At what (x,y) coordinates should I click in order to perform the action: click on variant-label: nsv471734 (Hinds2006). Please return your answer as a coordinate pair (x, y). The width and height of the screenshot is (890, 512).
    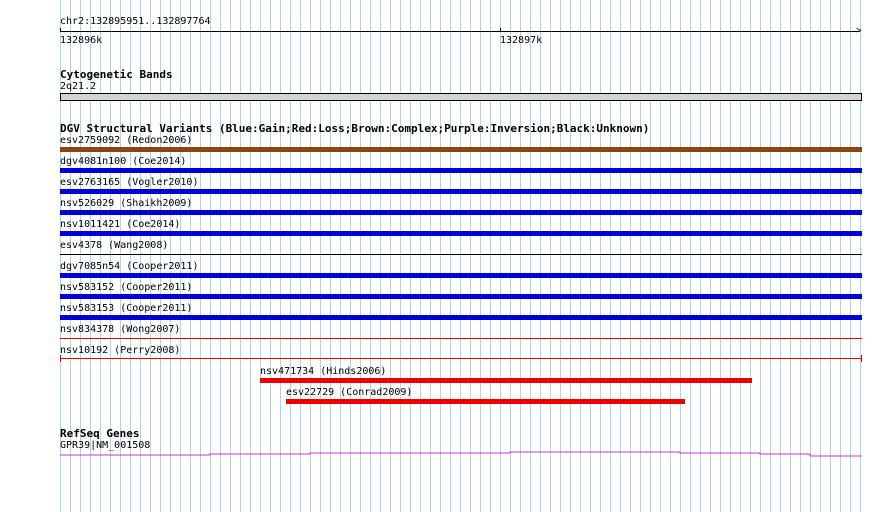
    Looking at the image, I should click on (323, 371).